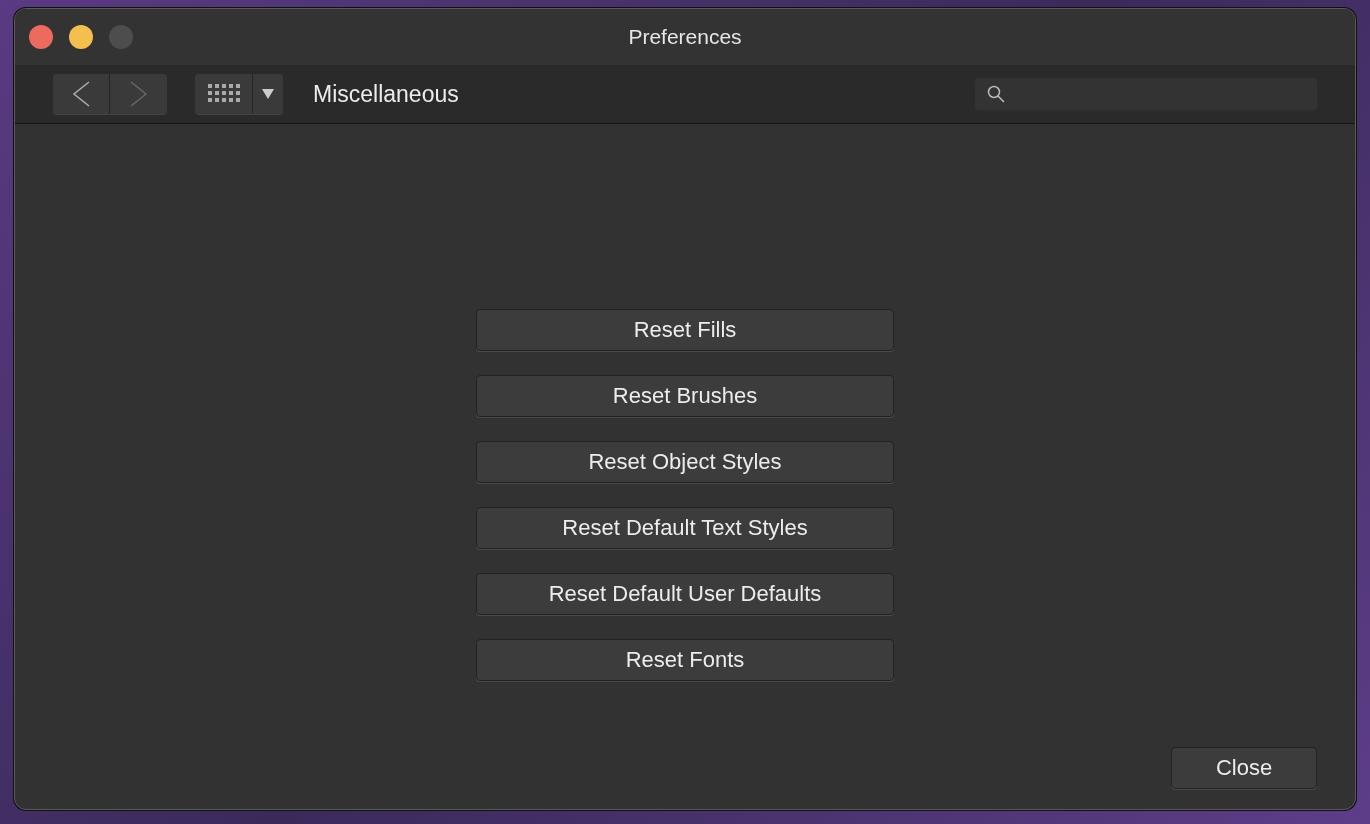 This screenshot has height=824, width=1370. What do you see at coordinates (685, 660) in the screenshot?
I see `reset-button: Reset Fonts` at bounding box center [685, 660].